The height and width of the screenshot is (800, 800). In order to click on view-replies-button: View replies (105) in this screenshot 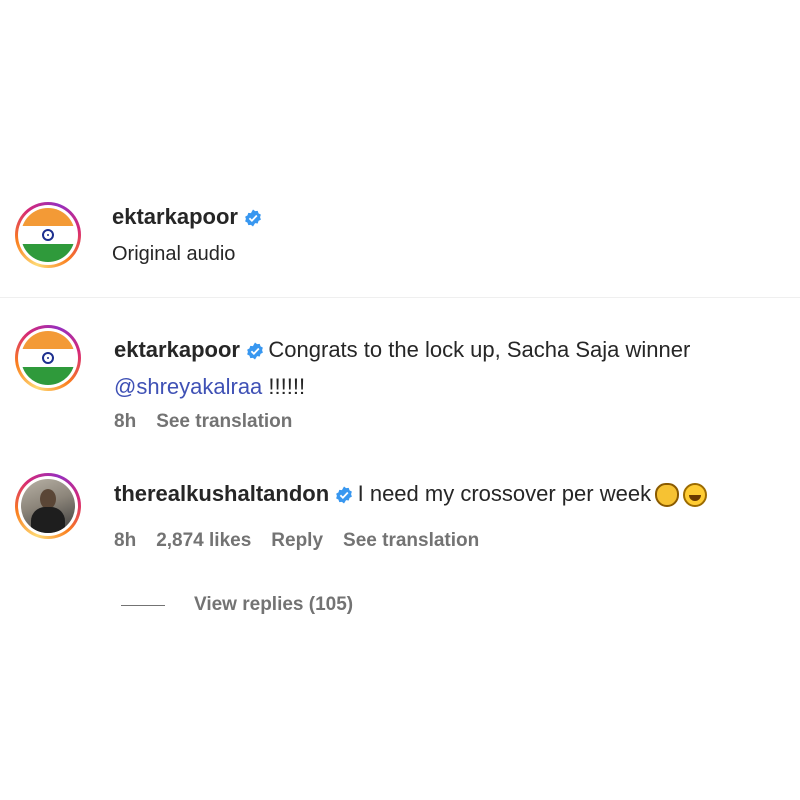, I will do `click(273, 605)`.